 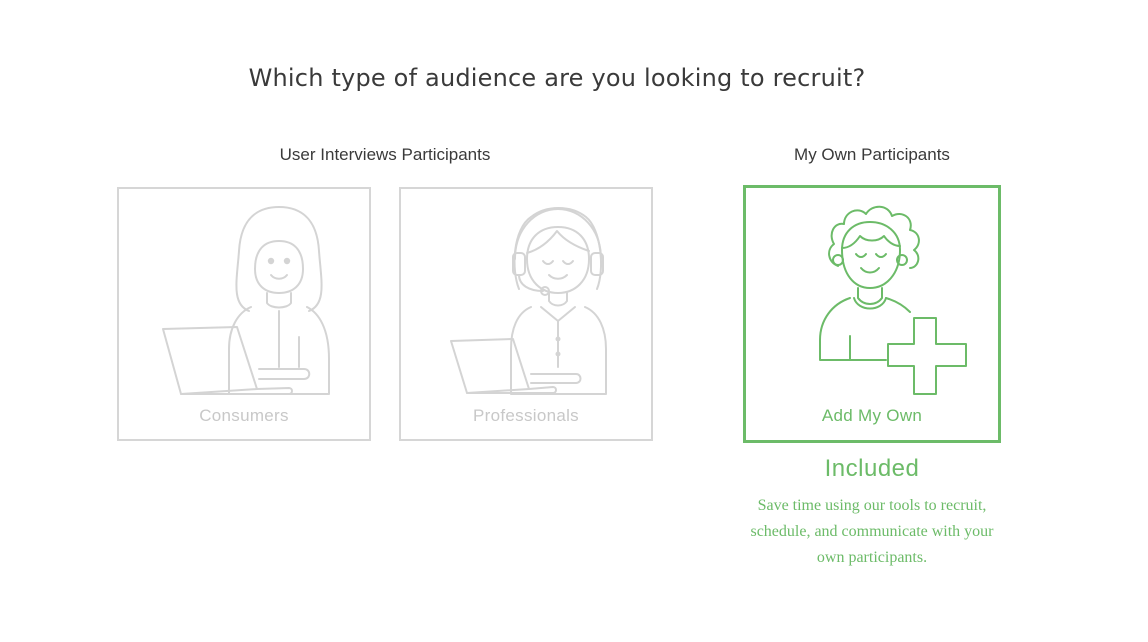 I want to click on my-own-heading: My Own Participants, so click(x=872, y=154).